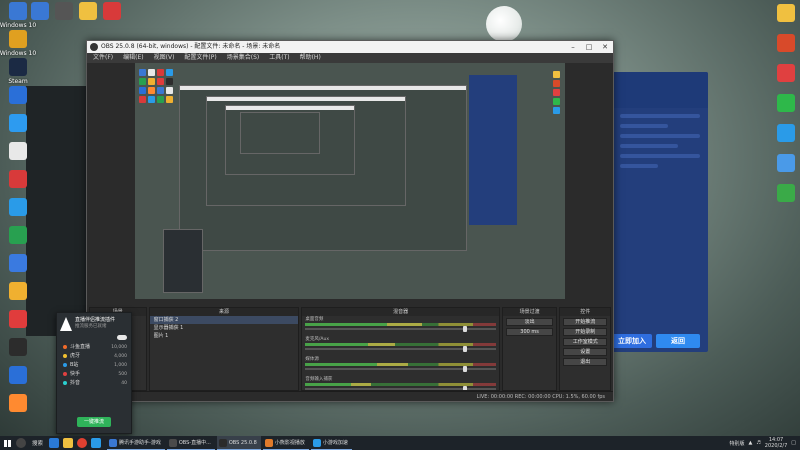 This screenshot has height=450, width=800. What do you see at coordinates (224, 328) in the screenshot?
I see `source-item: 显示器捕获 1` at bounding box center [224, 328].